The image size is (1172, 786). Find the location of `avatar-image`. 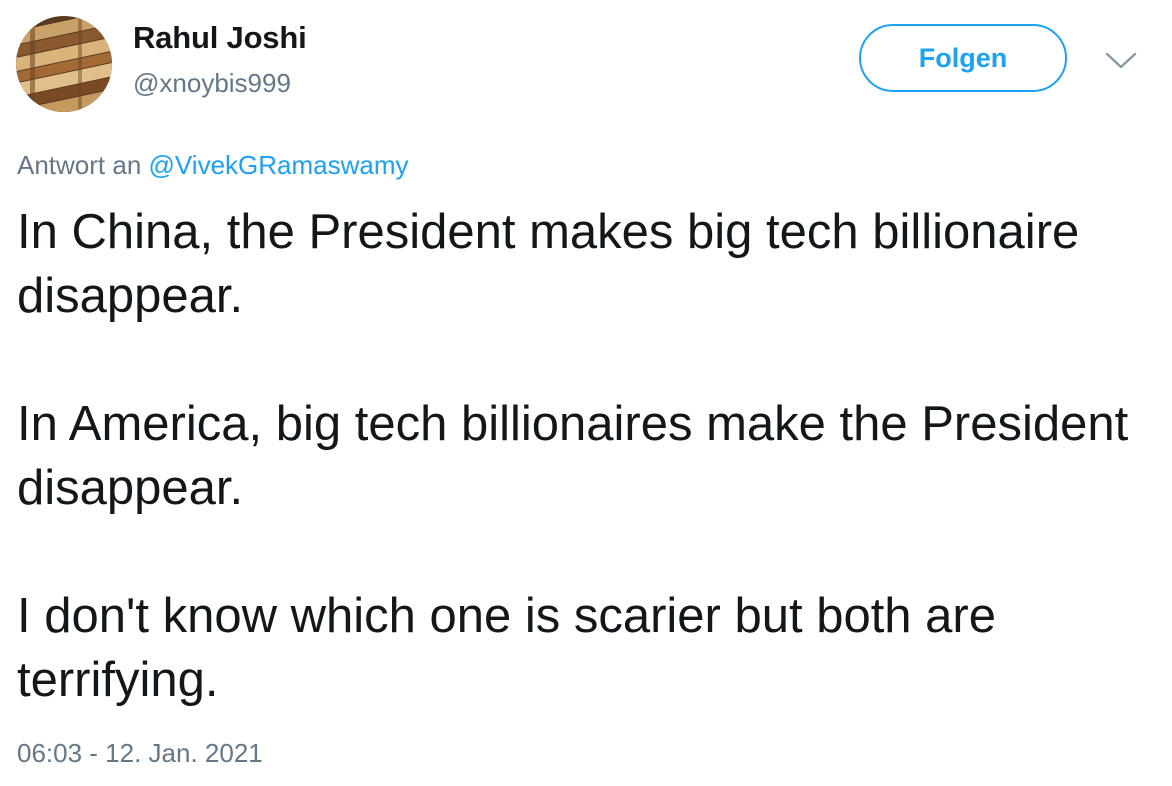

avatar-image is located at coordinates (64, 64).